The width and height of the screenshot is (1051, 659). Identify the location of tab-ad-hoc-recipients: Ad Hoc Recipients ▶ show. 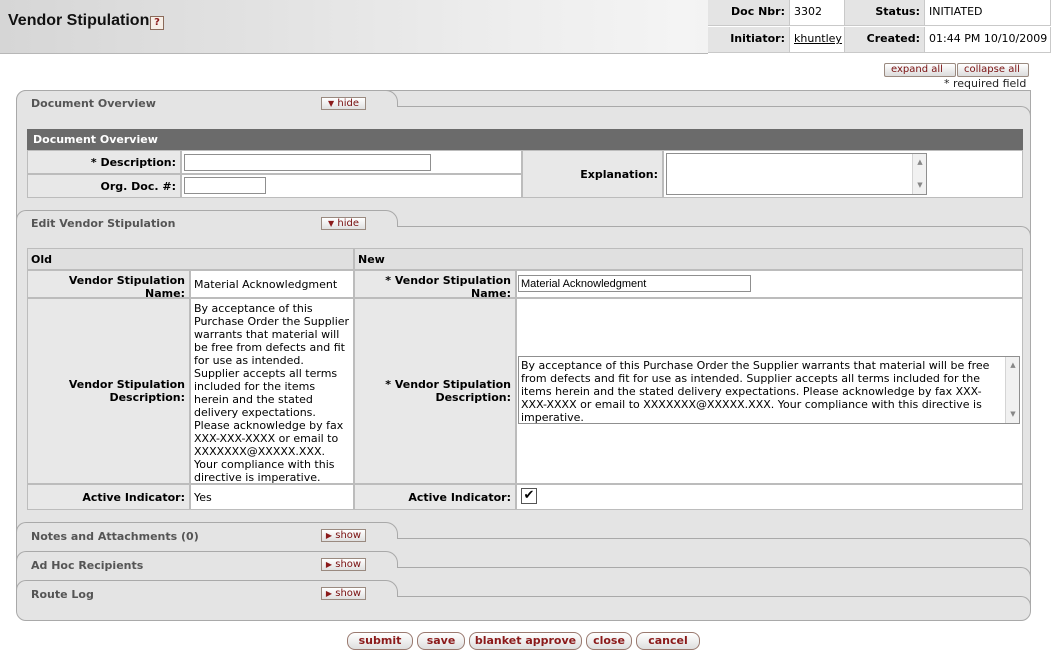
(523, 565).